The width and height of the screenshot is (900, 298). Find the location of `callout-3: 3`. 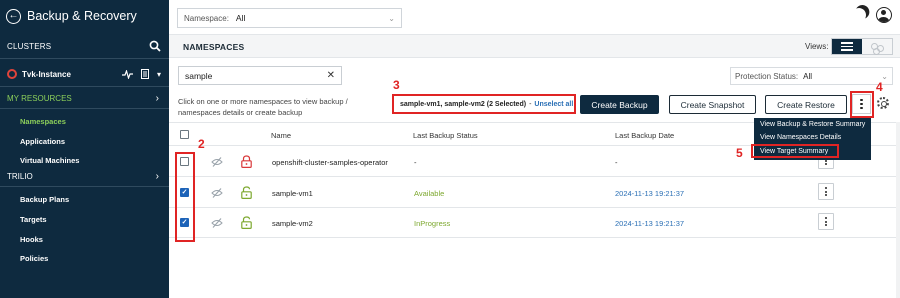

callout-3: 3 is located at coordinates (396, 85).